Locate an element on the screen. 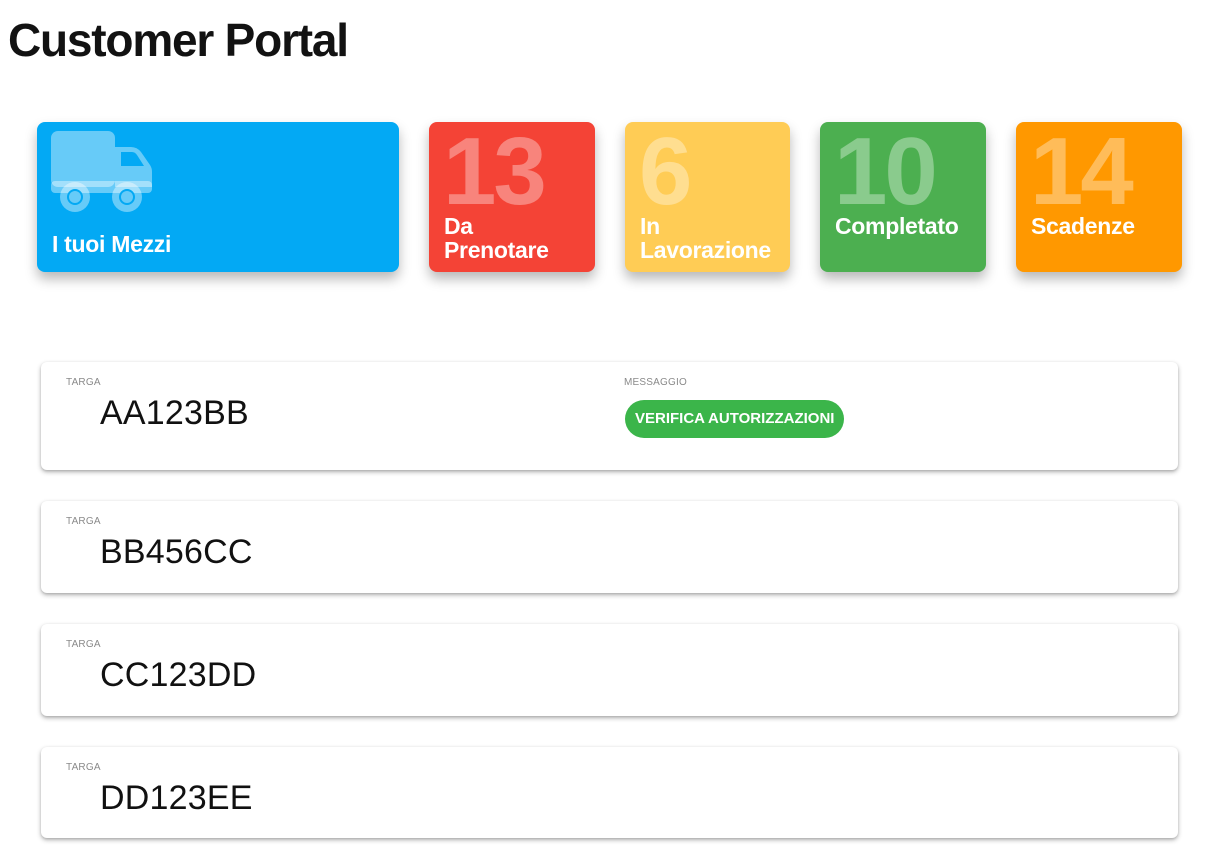 Image resolution: width=1210 pixels, height=856 pixels. tile-deadlines-label: Scadenze is located at coordinates (1083, 226).